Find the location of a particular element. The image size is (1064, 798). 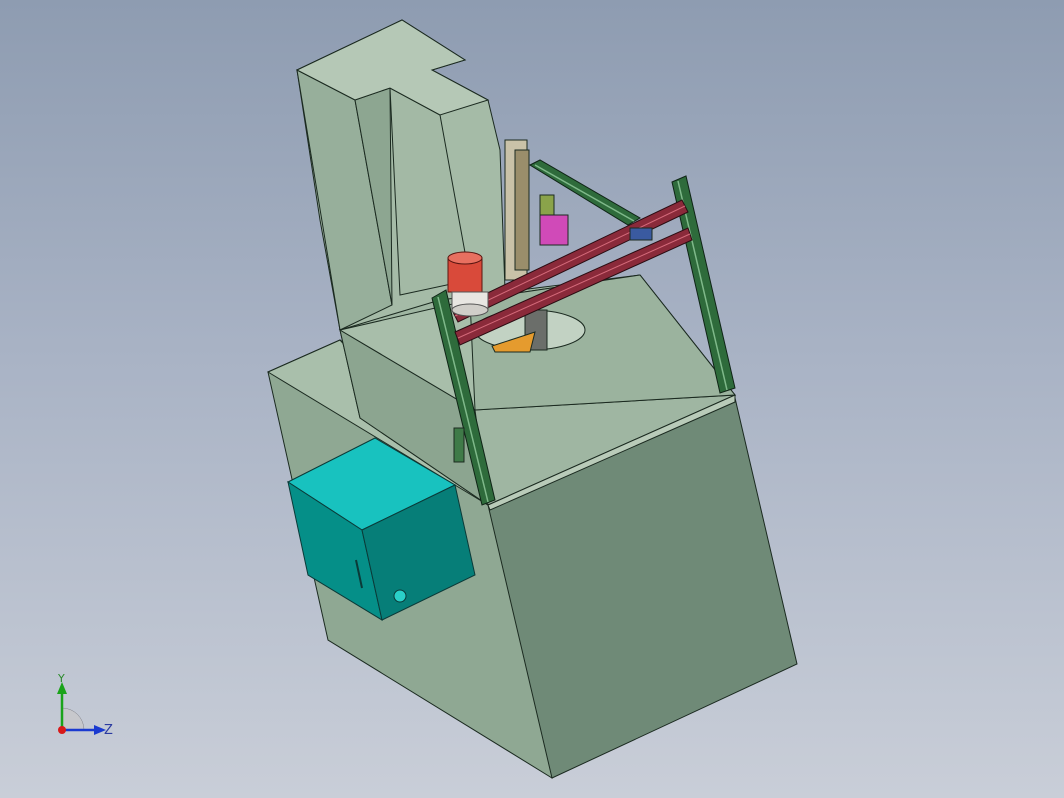

z-axis-label: Z is located at coordinates (108, 730).